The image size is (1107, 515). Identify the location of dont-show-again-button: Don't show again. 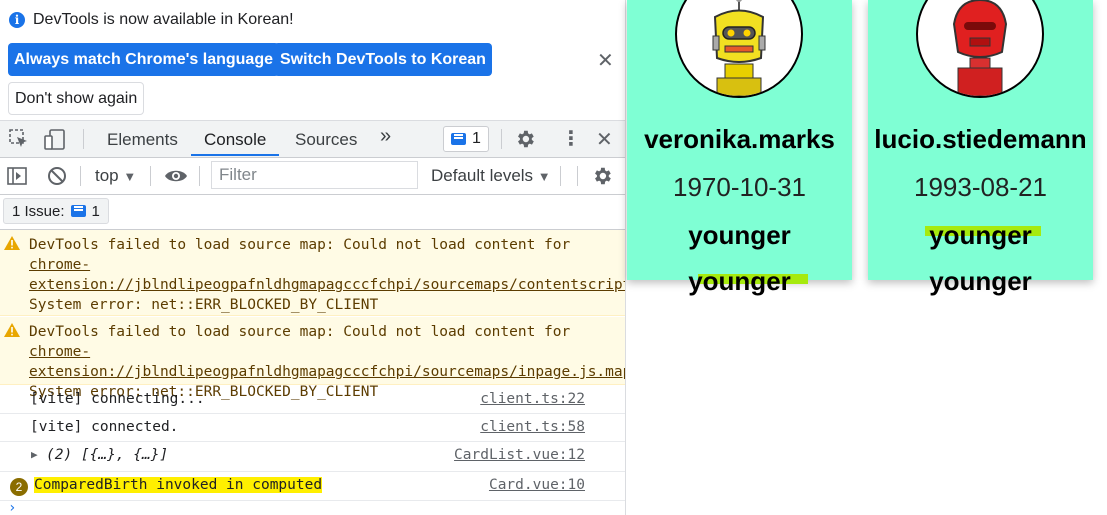
(76, 98).